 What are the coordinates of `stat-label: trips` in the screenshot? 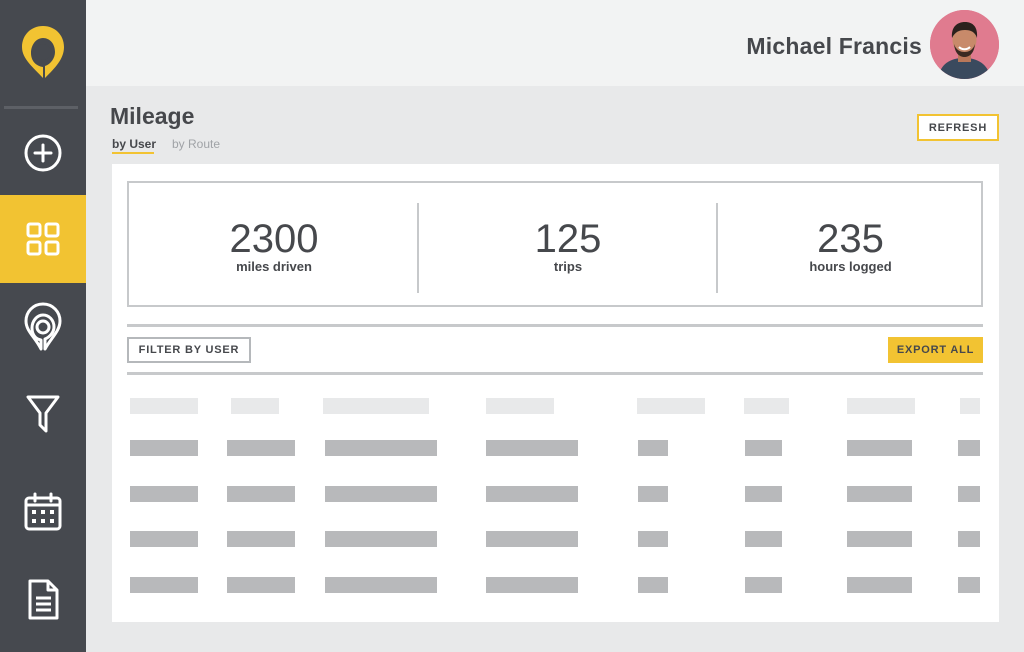 It's located at (568, 266).